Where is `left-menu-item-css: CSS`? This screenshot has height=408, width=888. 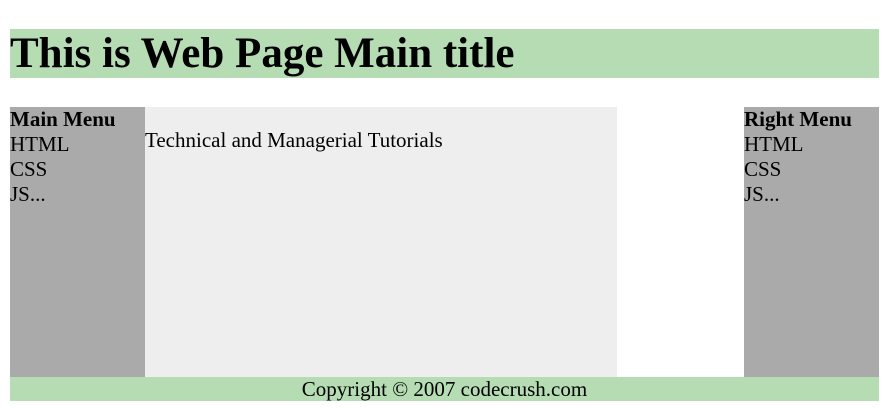
left-menu-item-css: CSS is located at coordinates (77, 169).